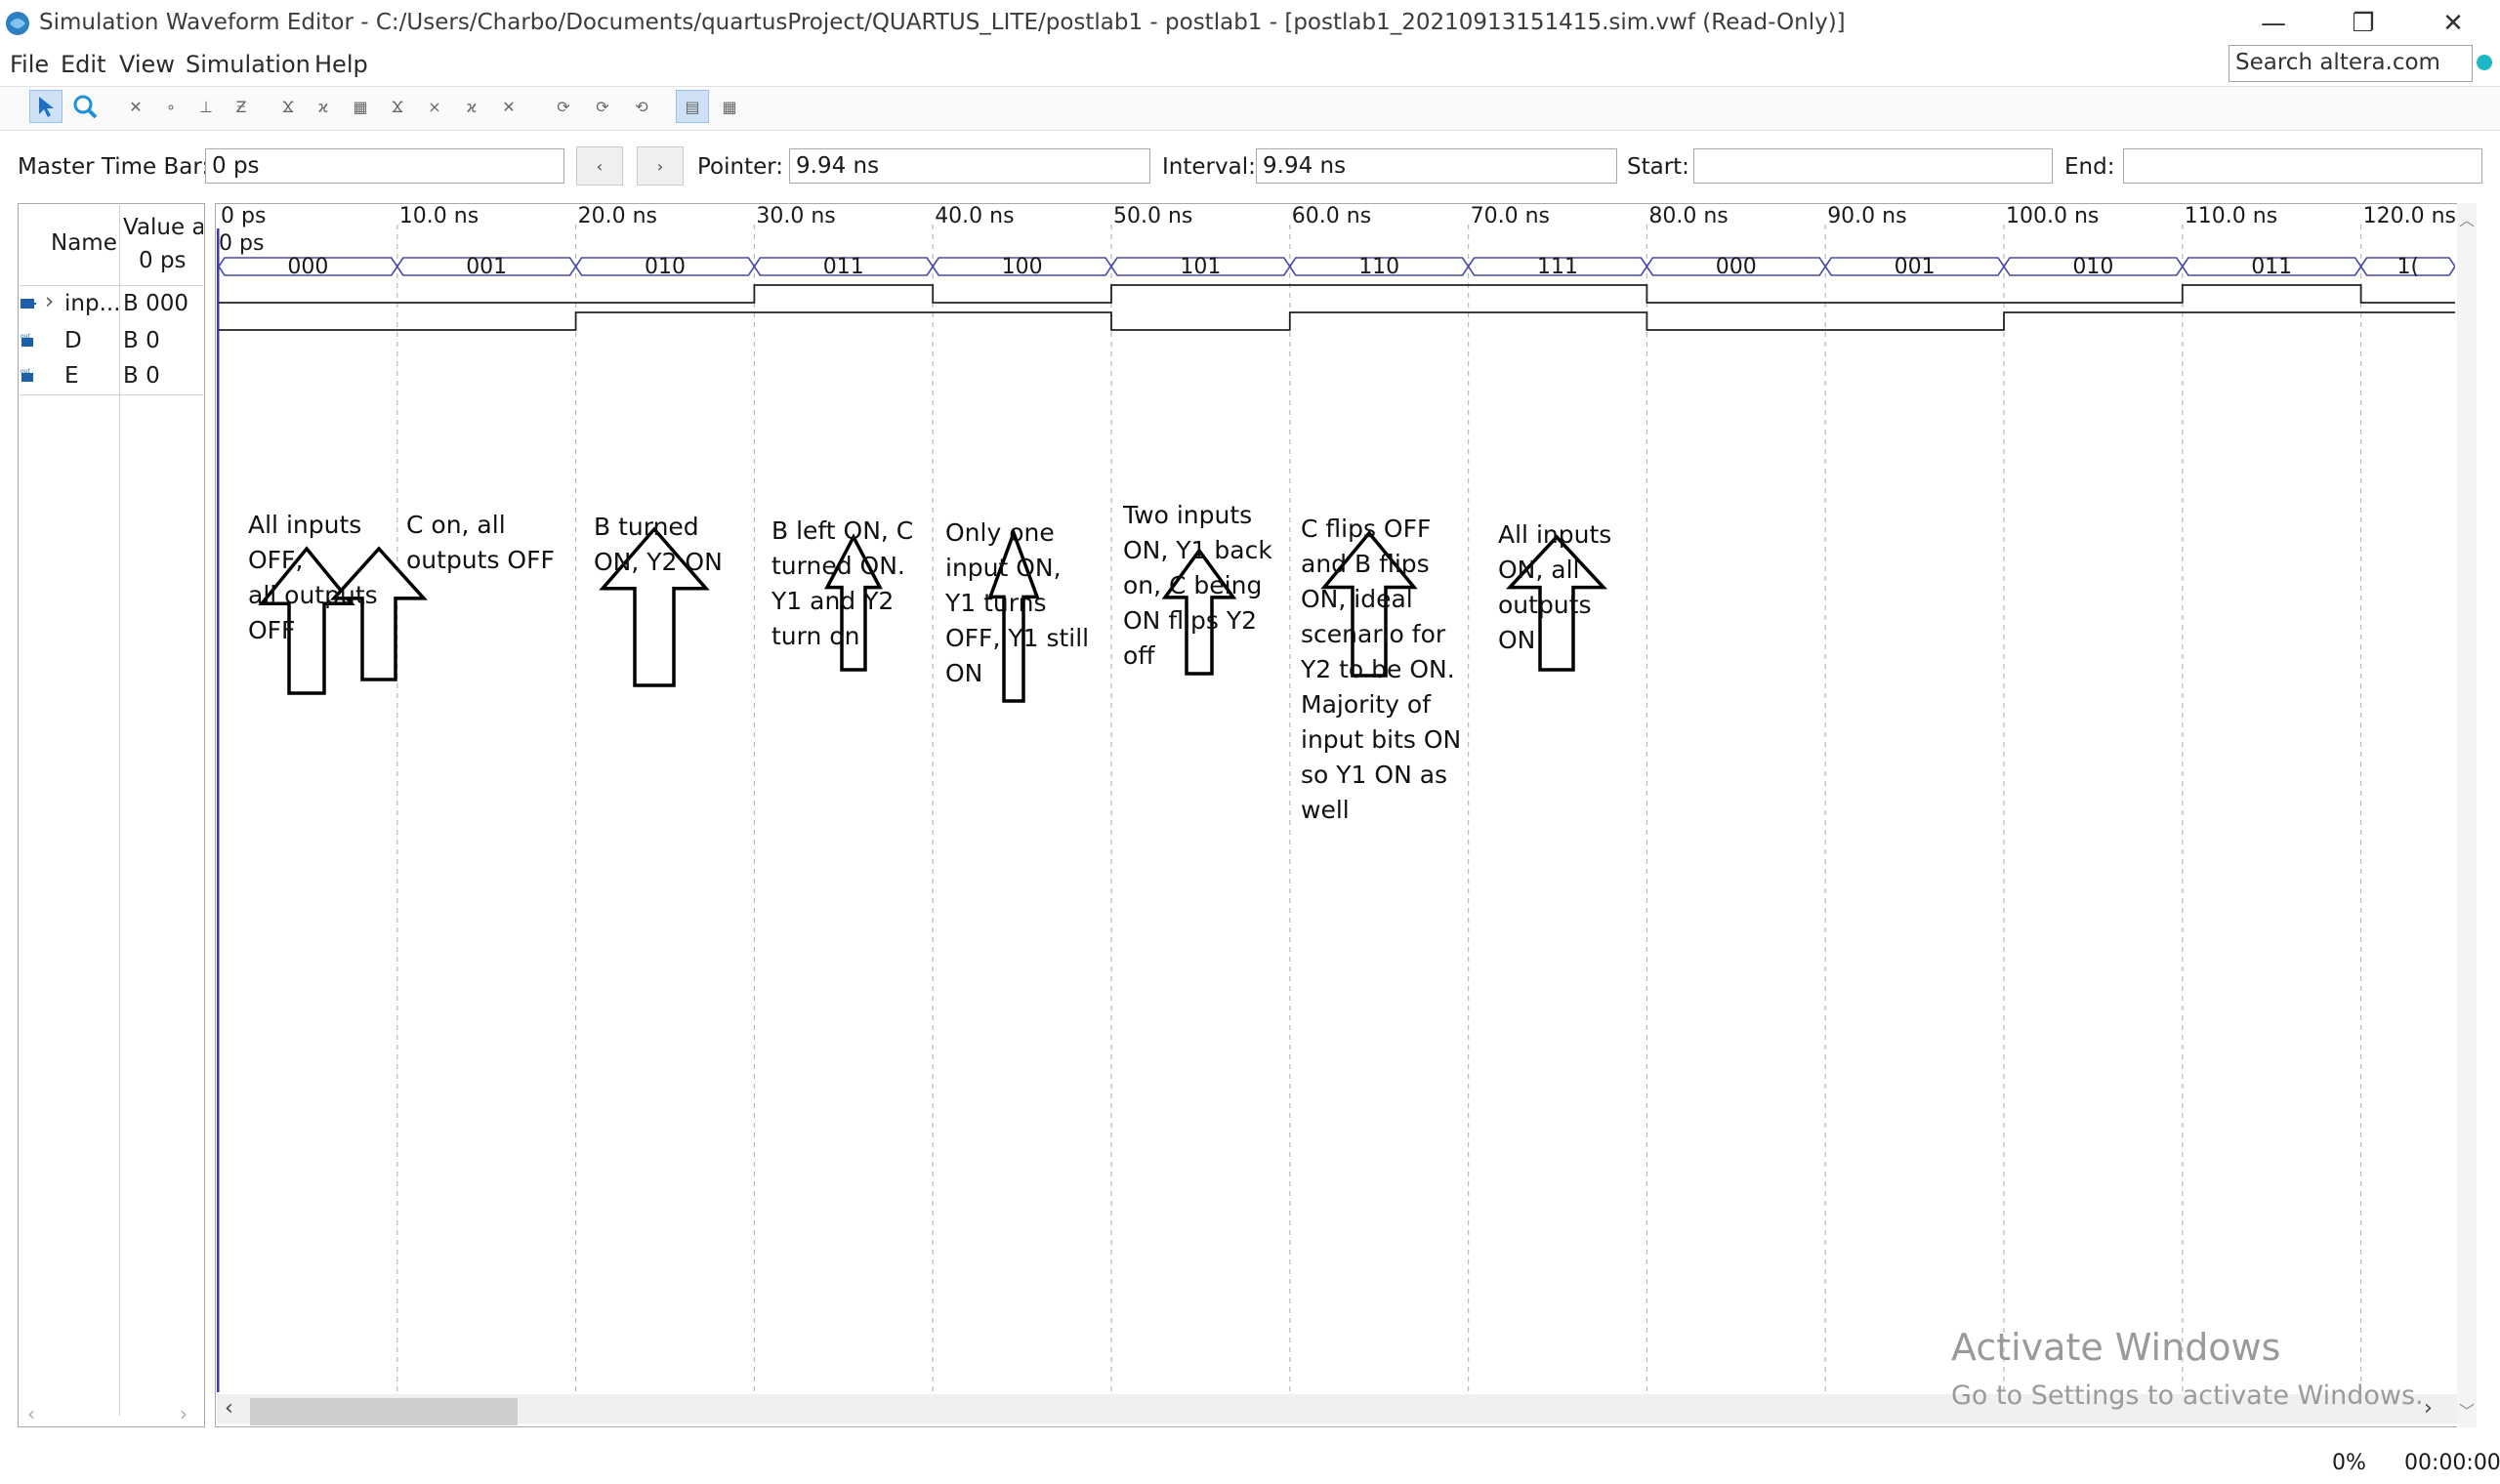 The height and width of the screenshot is (1484, 2500). Describe the element at coordinates (1250, 65) in the screenshot. I see `menu-bar` at that location.